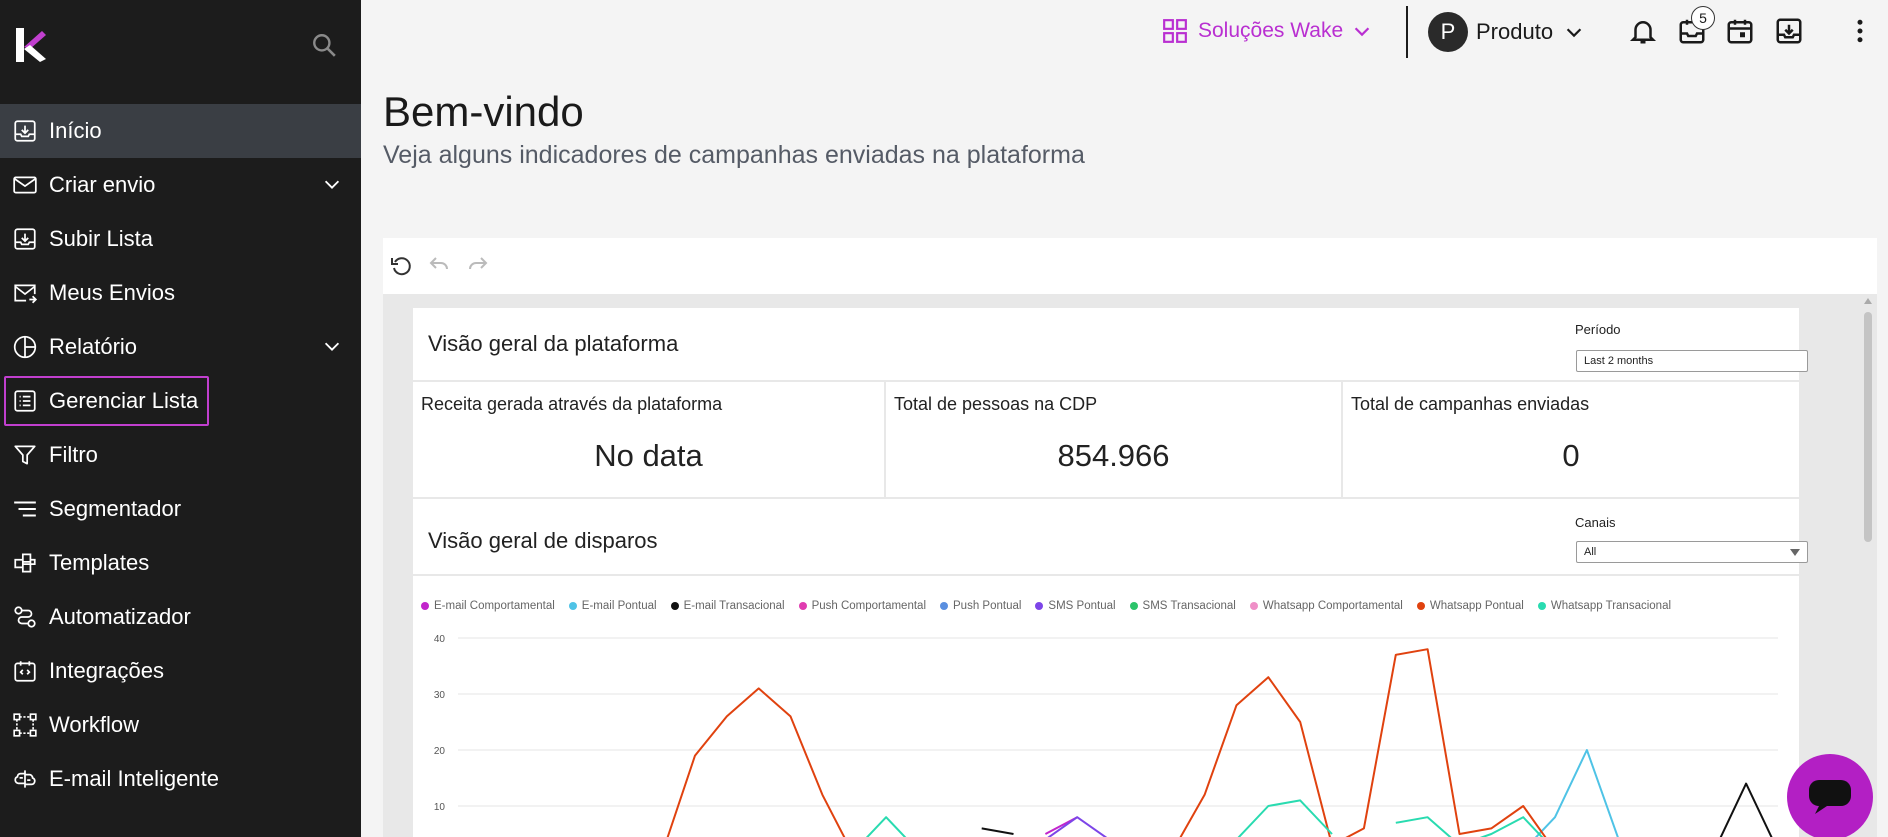 Image resolution: width=1888 pixels, height=837 pixels. I want to click on sidebar-item-subir-lista: Subir Lista, so click(180, 239).